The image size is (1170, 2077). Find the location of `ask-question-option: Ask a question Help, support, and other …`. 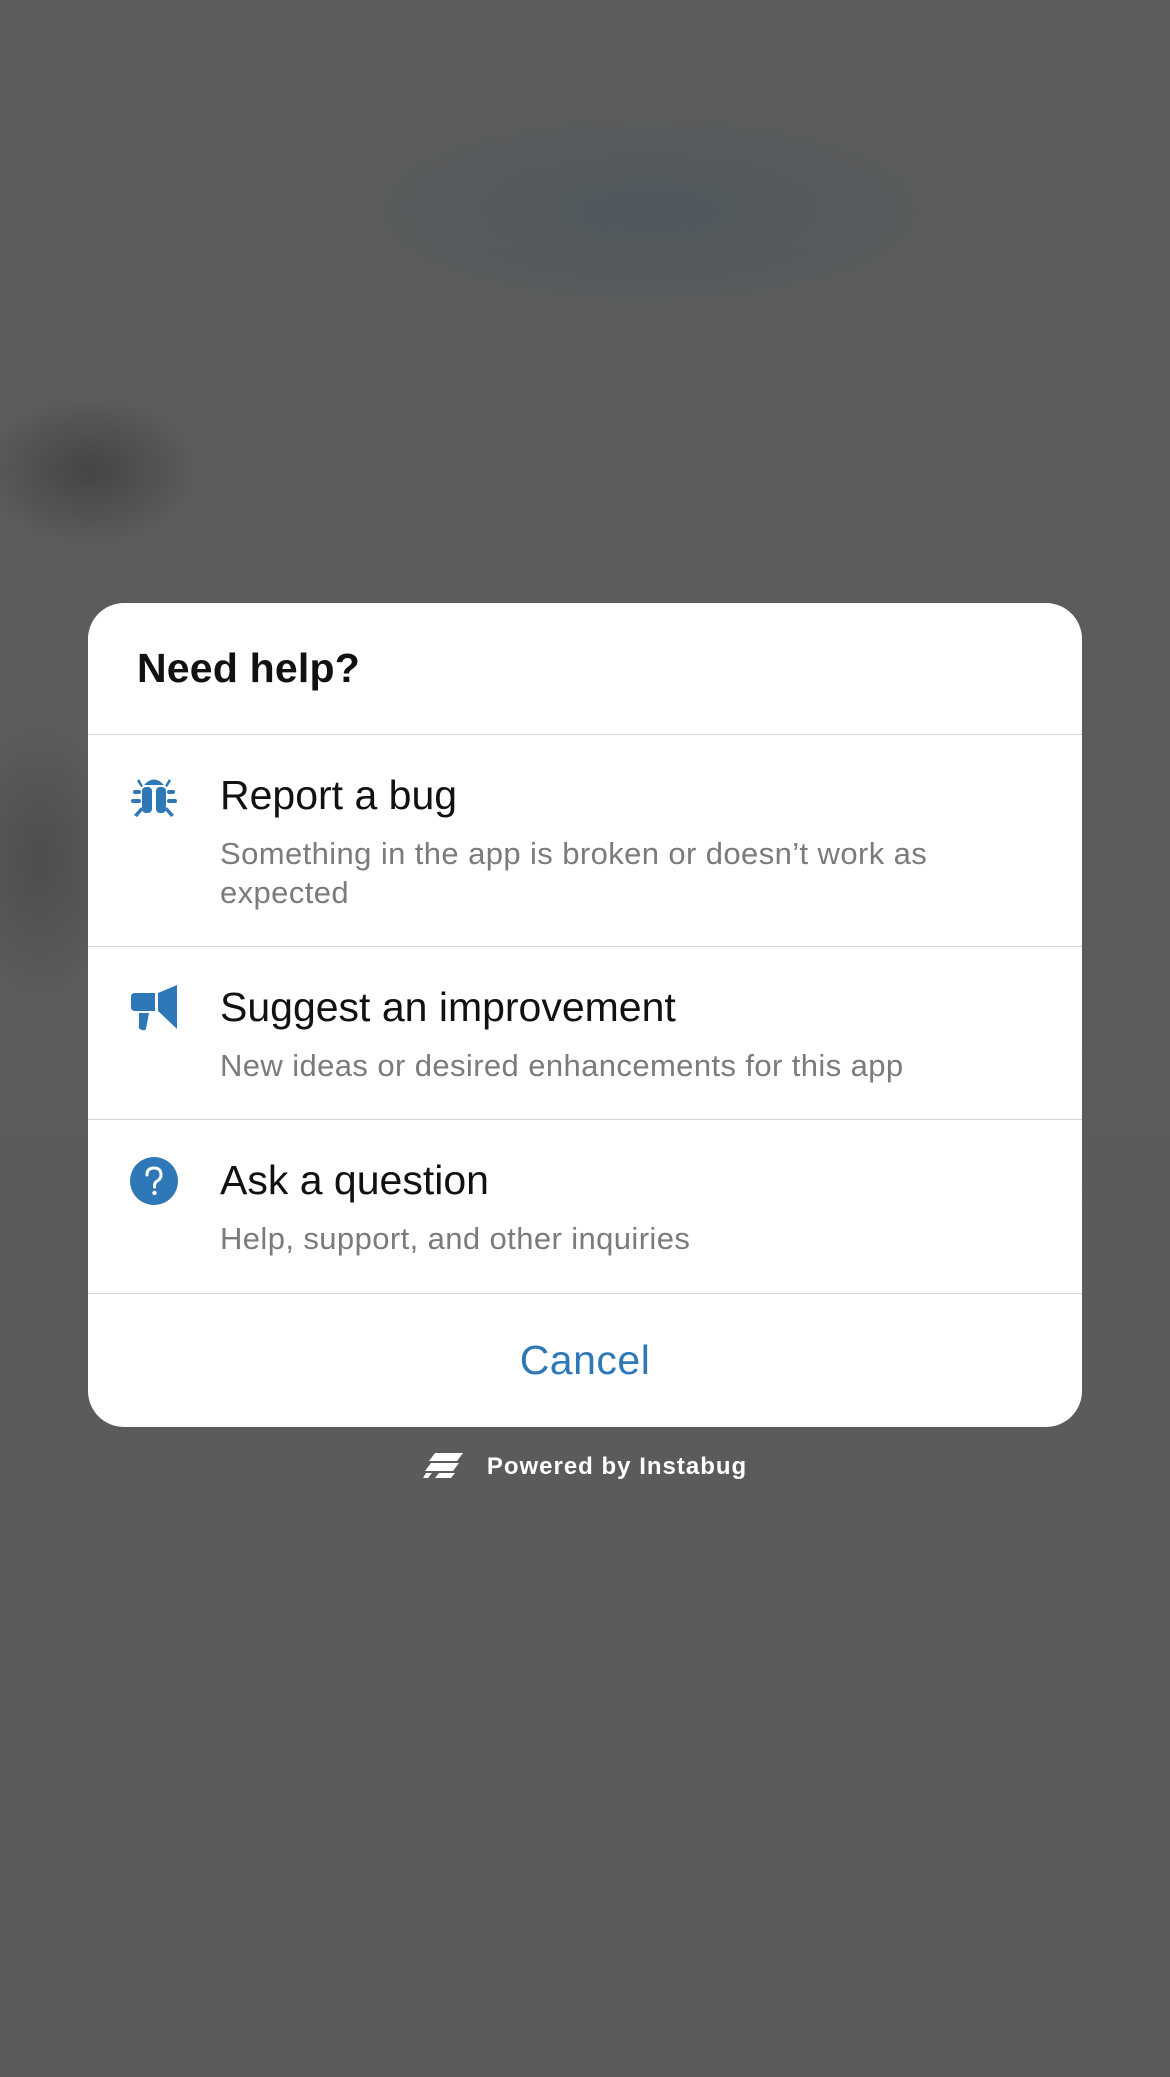

ask-question-option: Ask a question Help, support, and other … is located at coordinates (585, 1207).